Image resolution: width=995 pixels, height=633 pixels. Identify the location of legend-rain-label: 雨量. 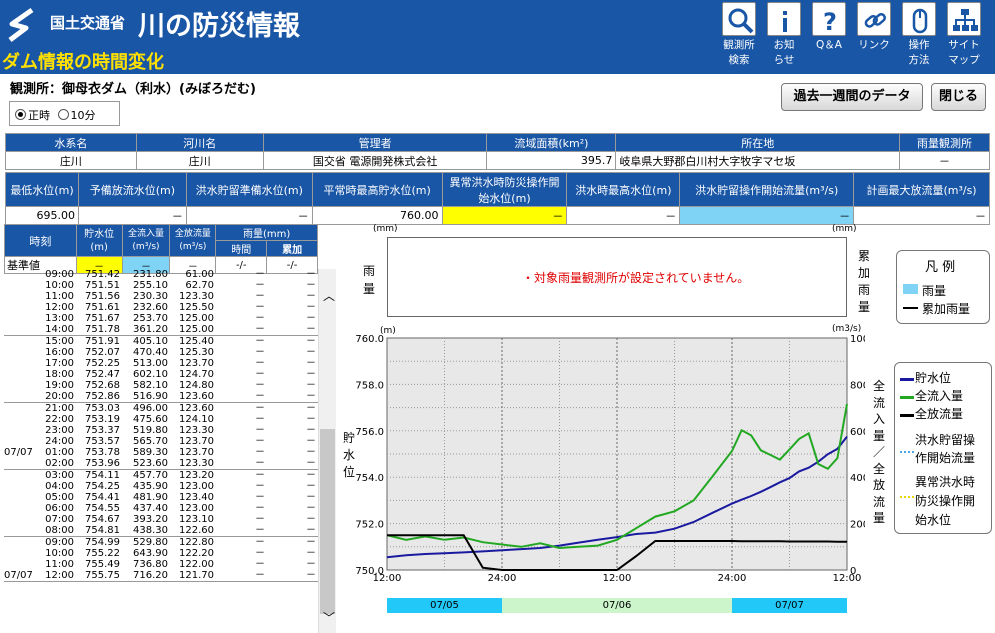
(934, 291).